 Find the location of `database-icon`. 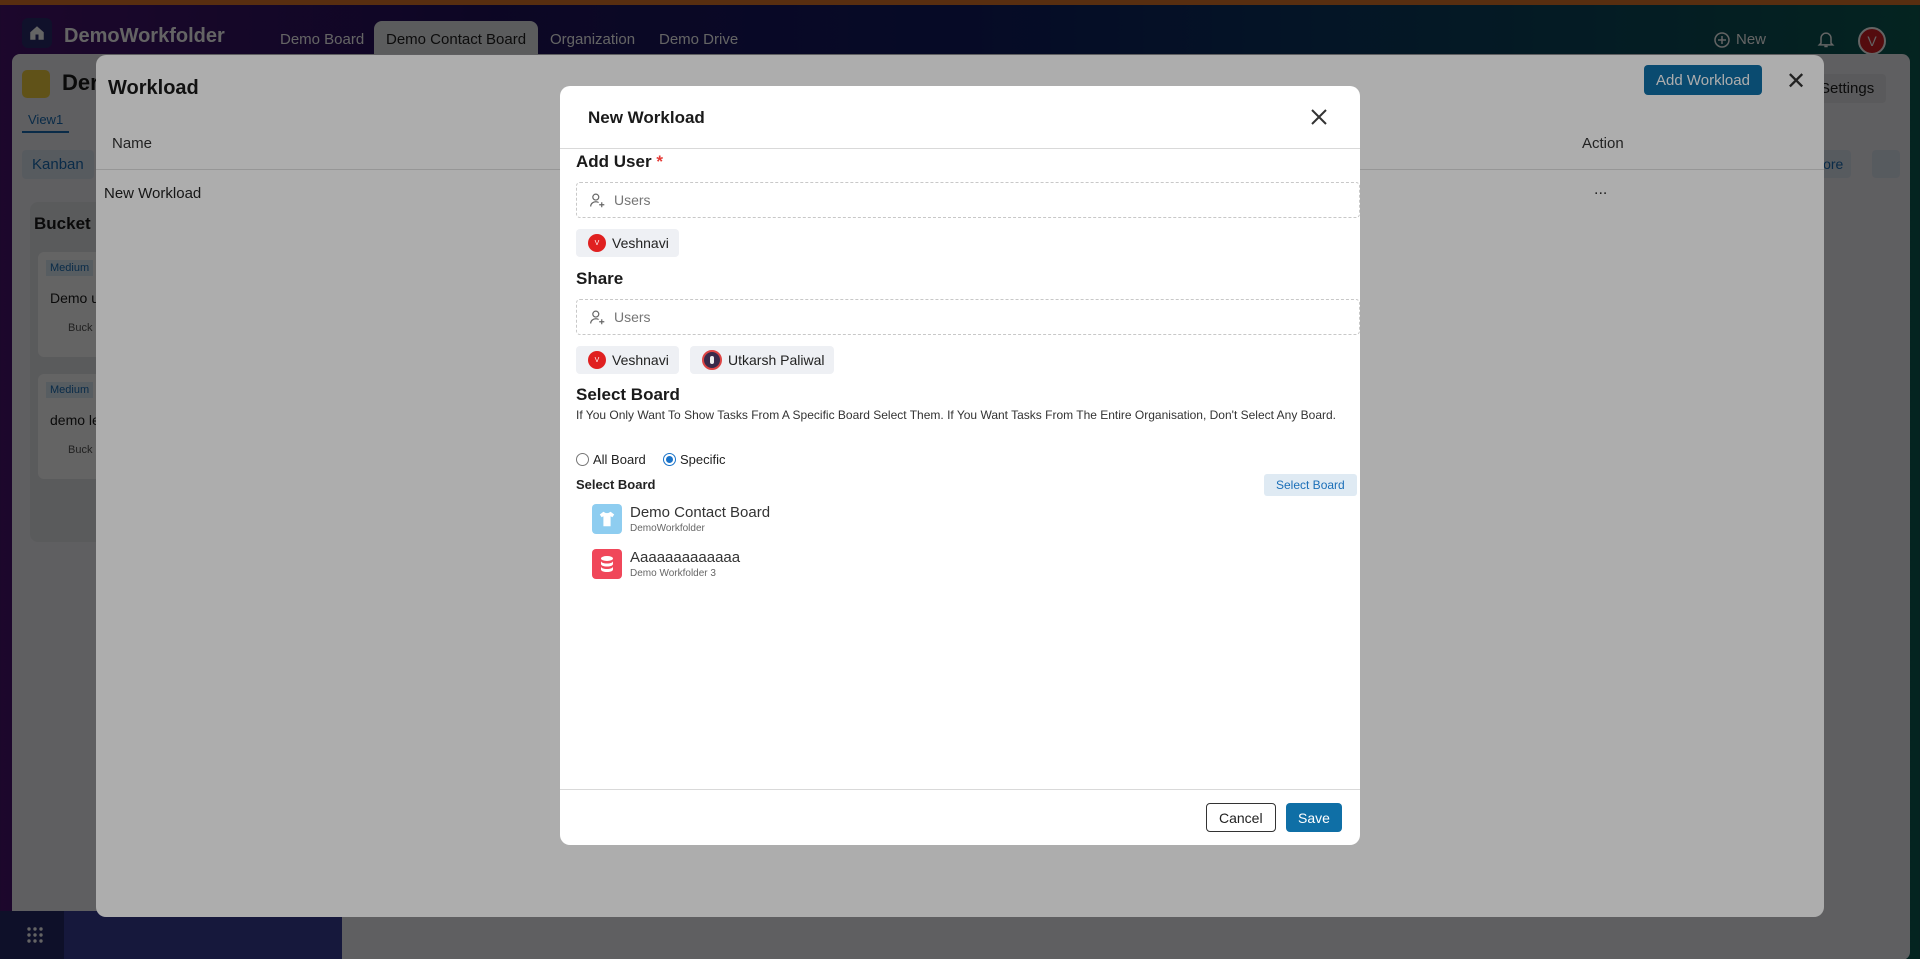

database-icon is located at coordinates (607, 564).